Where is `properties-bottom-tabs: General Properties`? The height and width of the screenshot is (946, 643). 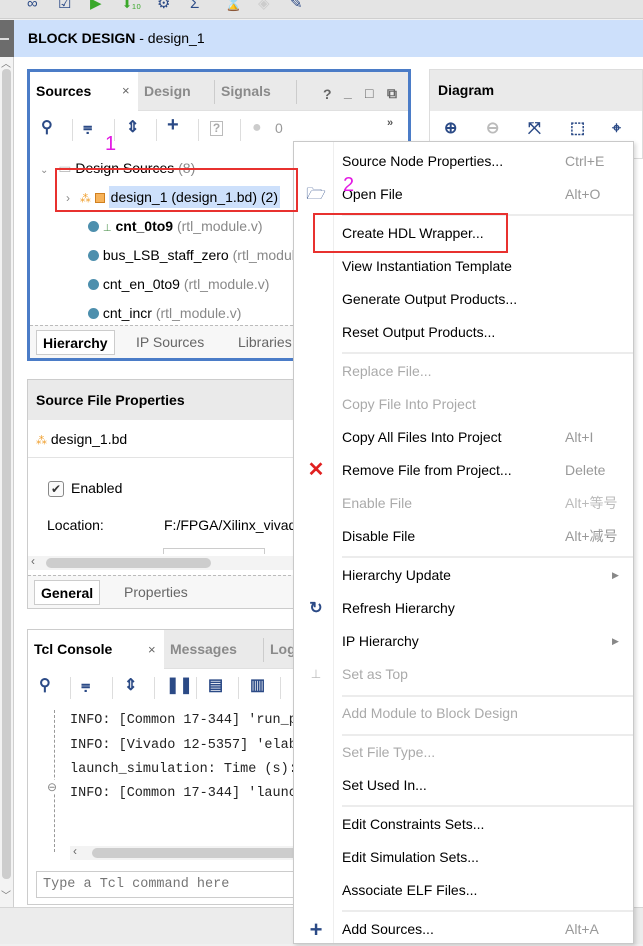
properties-bottom-tabs: General Properties is located at coordinates (172, 591).